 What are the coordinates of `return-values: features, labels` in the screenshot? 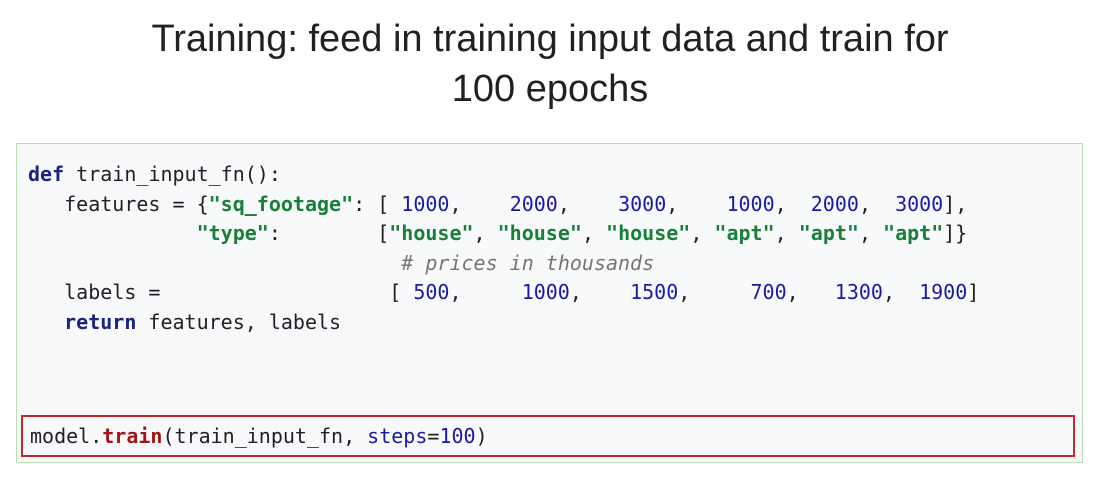 It's located at (239, 321).